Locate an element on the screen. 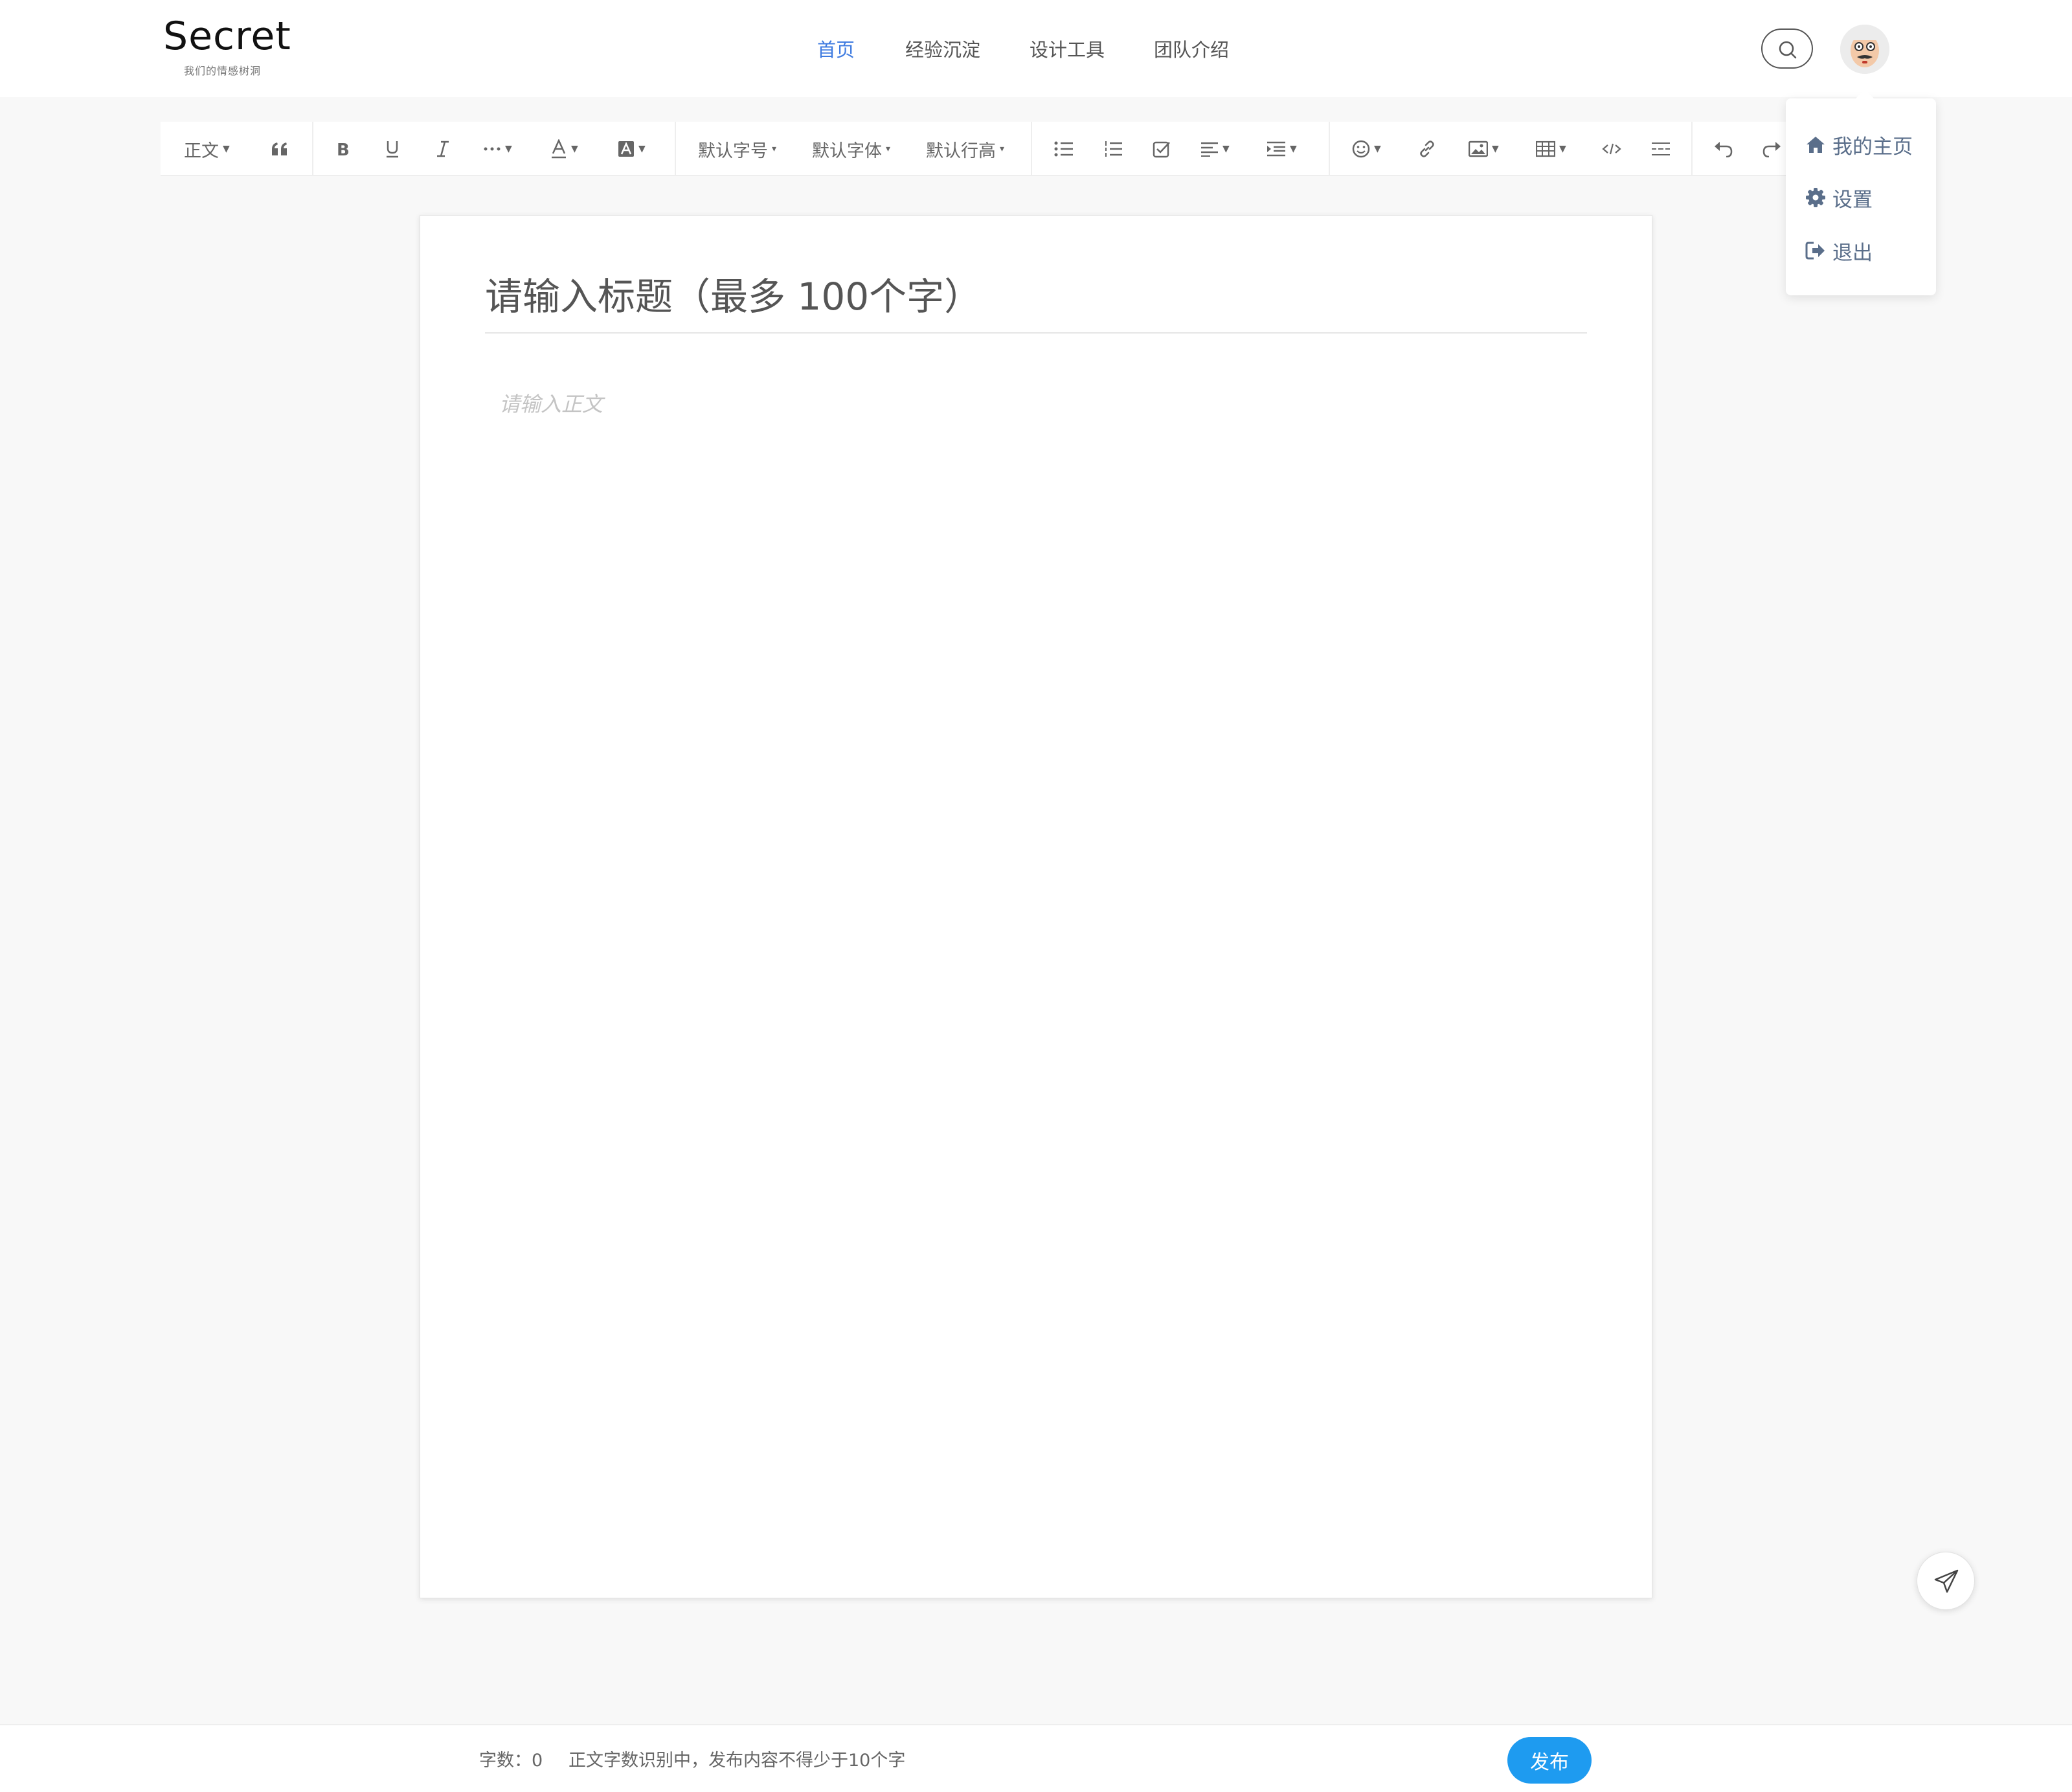 This screenshot has height=1792, width=2072. line-height-label: 默认行高 is located at coordinates (961, 151).